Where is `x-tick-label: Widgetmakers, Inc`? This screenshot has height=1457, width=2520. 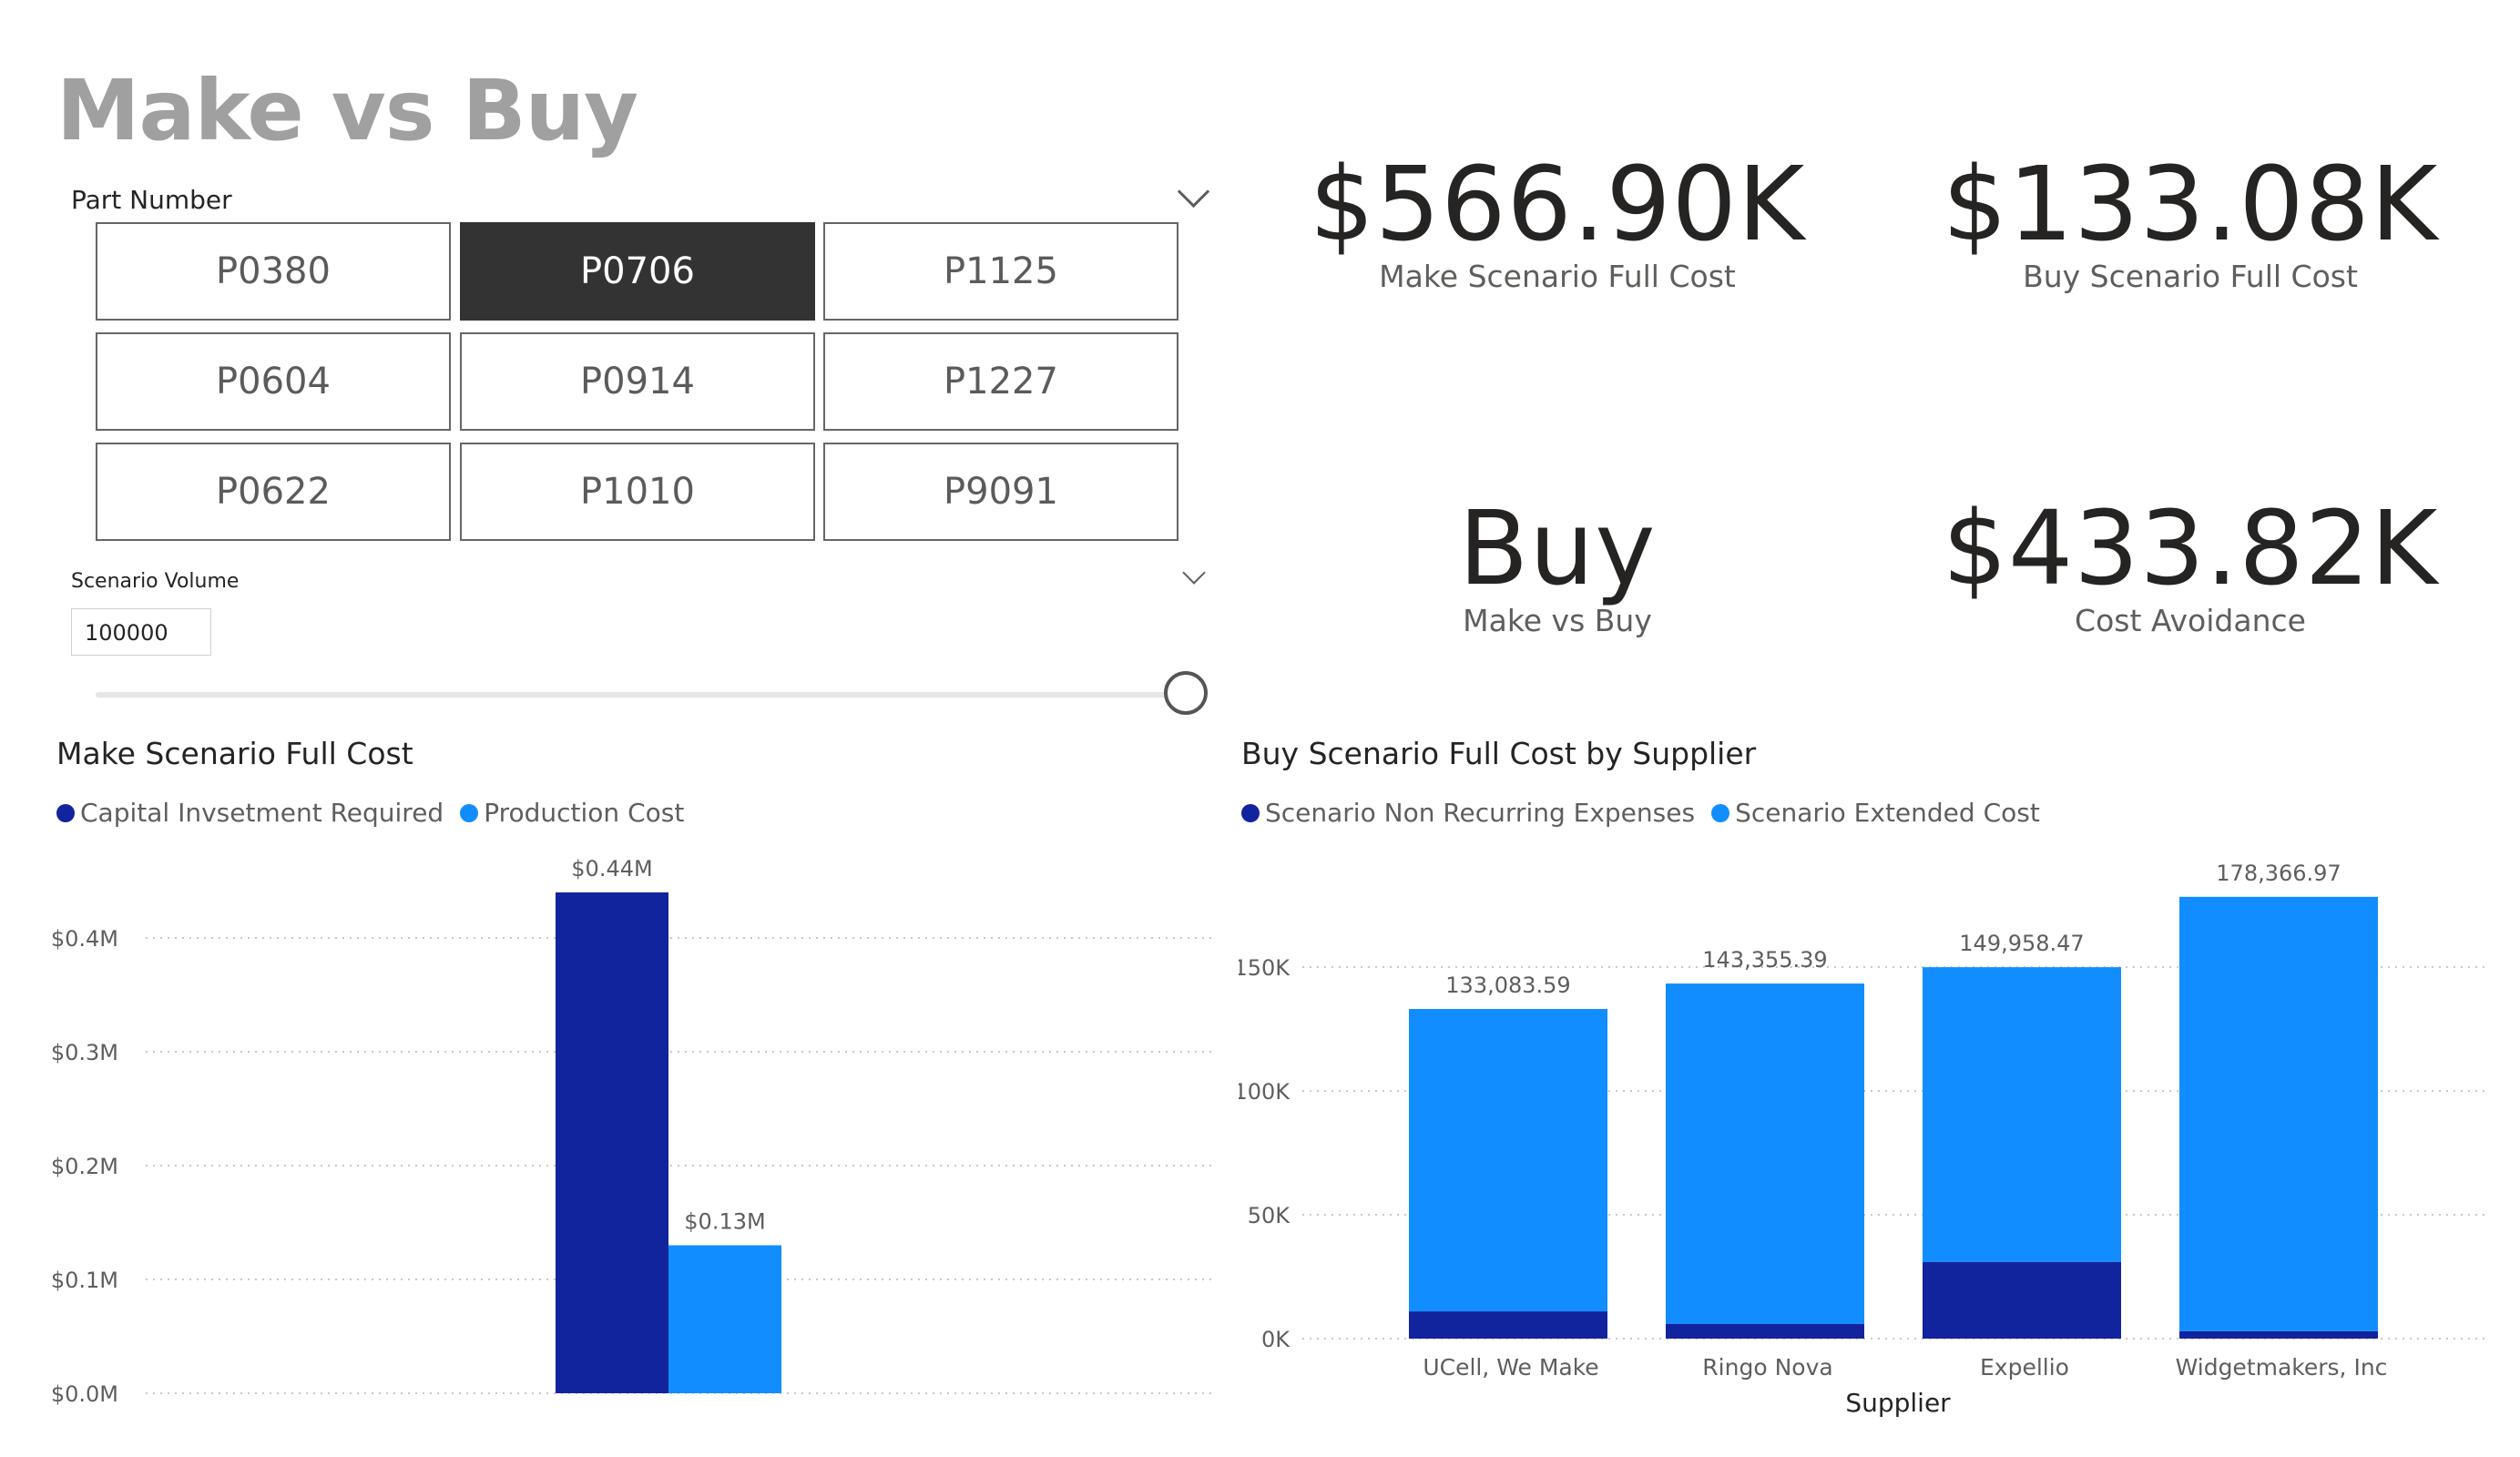
x-tick-label: Widgetmakers, Inc is located at coordinates (2282, 1368).